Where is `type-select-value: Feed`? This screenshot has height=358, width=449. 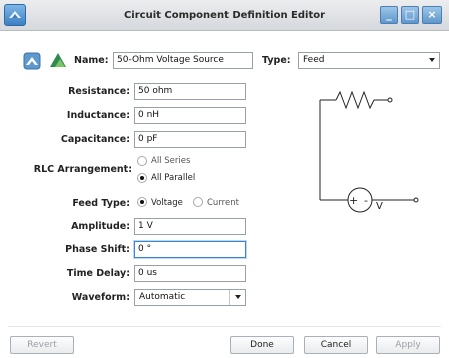 type-select-value: Feed is located at coordinates (314, 60).